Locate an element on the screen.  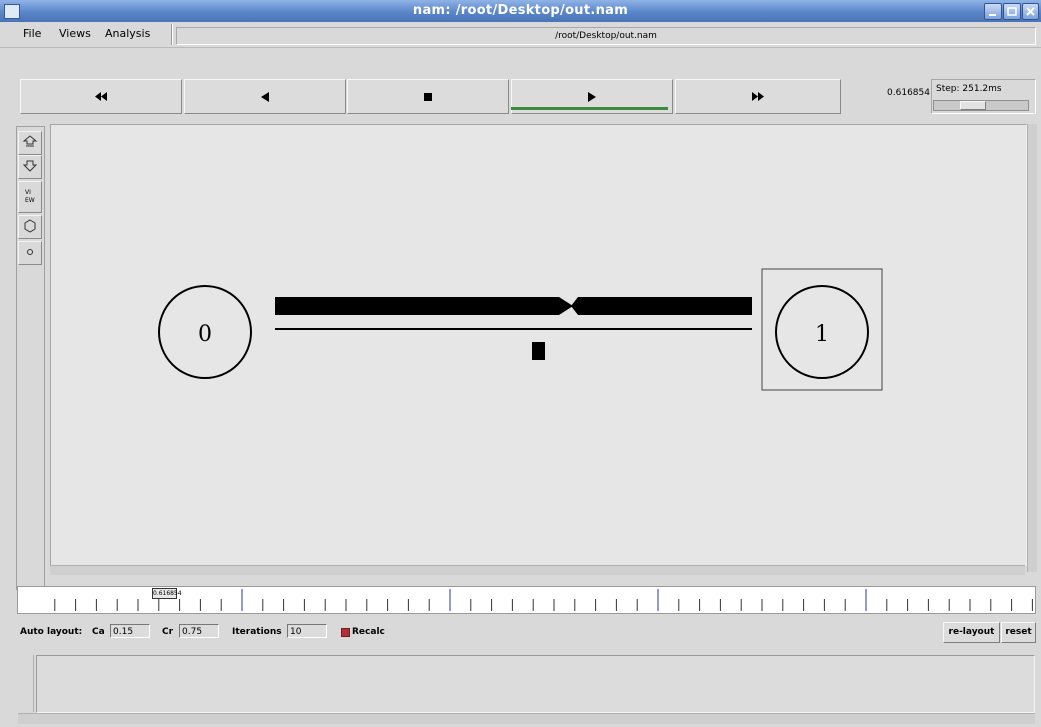
maximize-button is located at coordinates (1012, 11).